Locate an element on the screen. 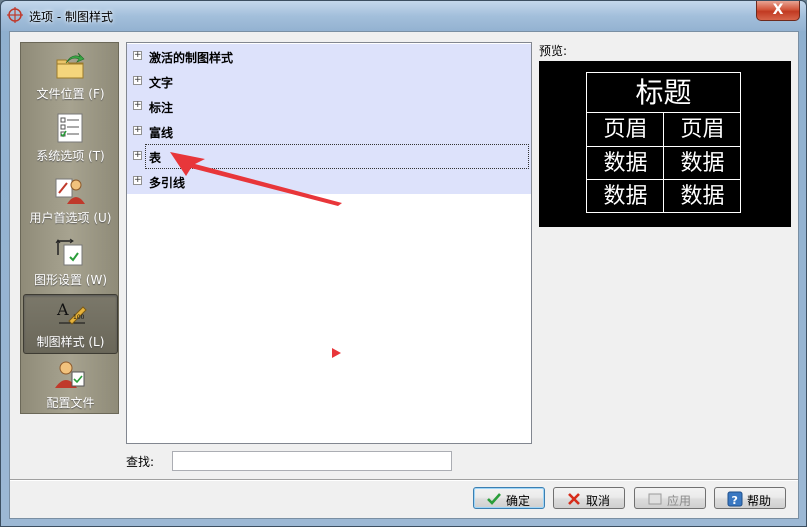 The height and width of the screenshot is (527, 807). preview-canvas: 标题 页眉 页眉 数据 数据 数据 数据 is located at coordinates (665, 144).